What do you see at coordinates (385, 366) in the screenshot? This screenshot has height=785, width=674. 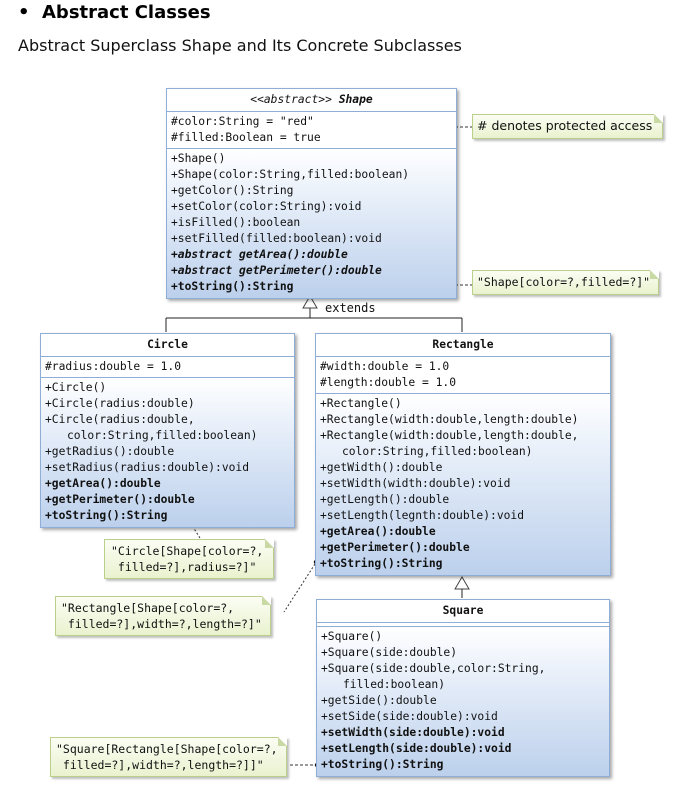 I see `attribute: #width:double = 1.0` at bounding box center [385, 366].